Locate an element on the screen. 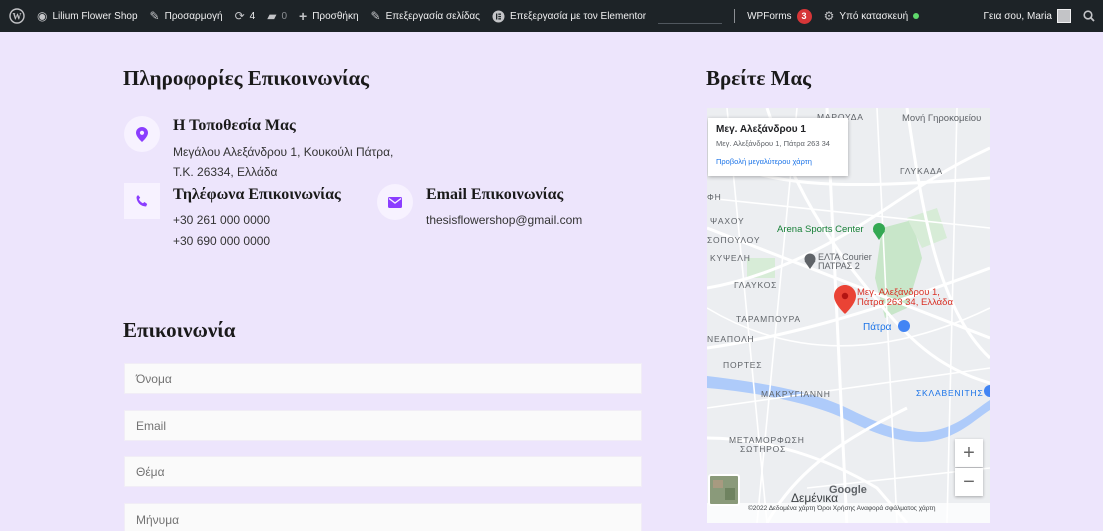 This screenshot has height=531, width=1103. site-name-link: ◉ Lilium Flower Shop is located at coordinates (87, 16).